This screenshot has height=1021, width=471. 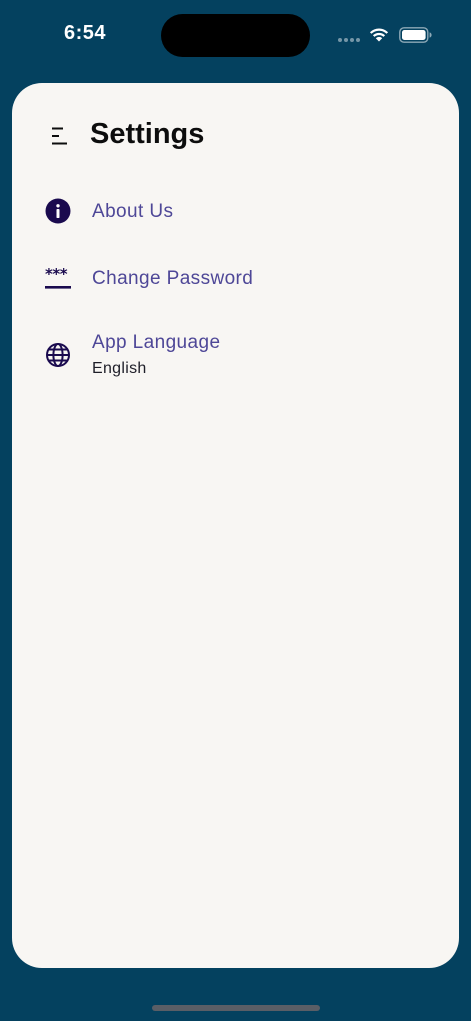 What do you see at coordinates (415, 35) in the screenshot?
I see `battery-icon` at bounding box center [415, 35].